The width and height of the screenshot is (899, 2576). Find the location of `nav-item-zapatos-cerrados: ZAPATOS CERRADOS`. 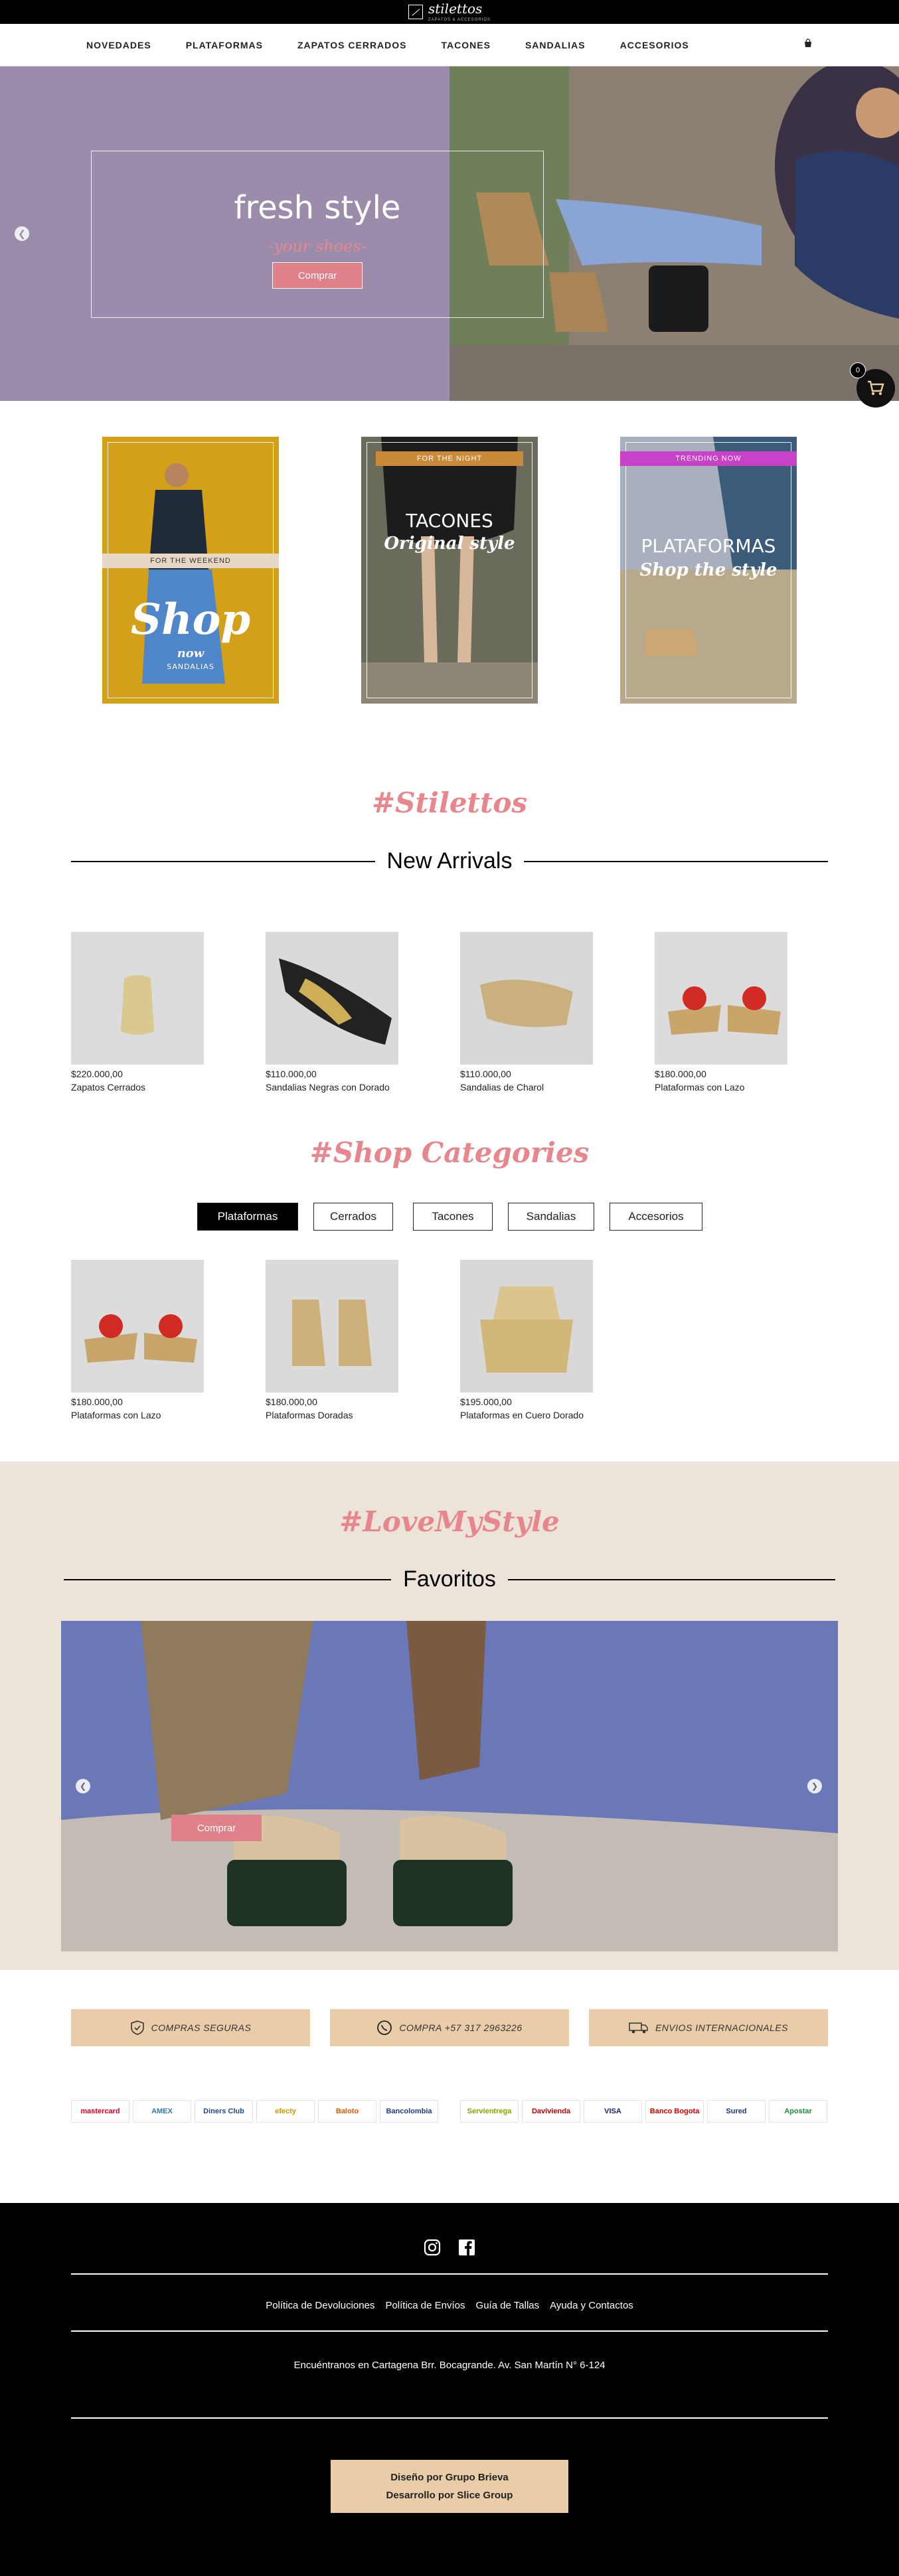

nav-item-zapatos-cerrados: ZAPATOS CERRADOS is located at coordinates (352, 45).